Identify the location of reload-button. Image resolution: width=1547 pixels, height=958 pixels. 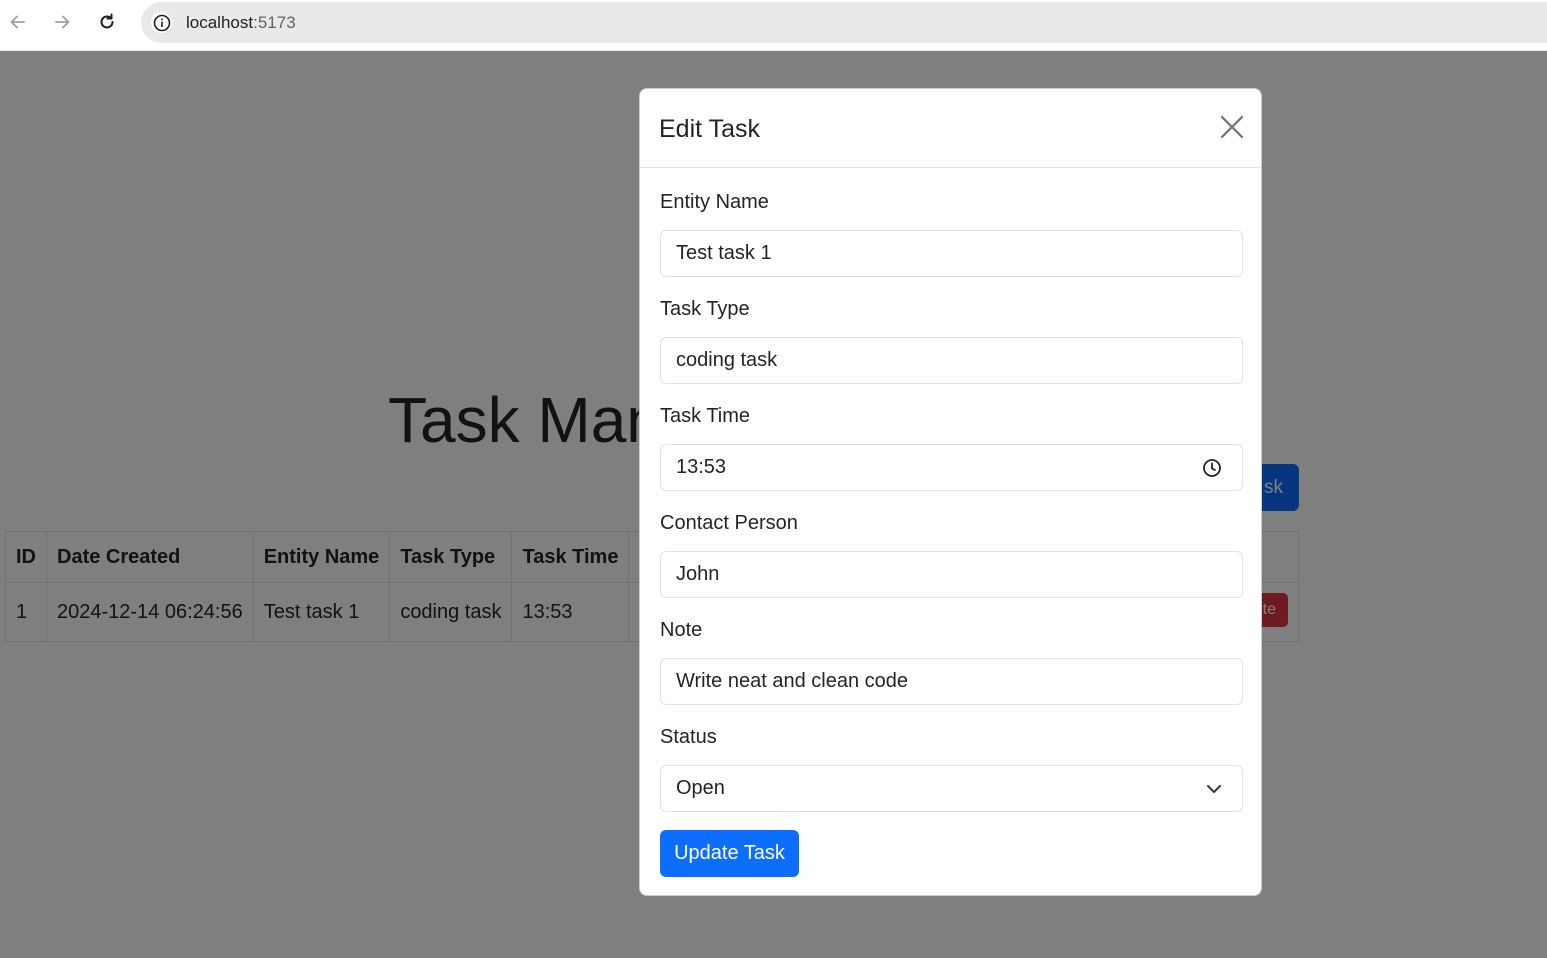
(107, 22).